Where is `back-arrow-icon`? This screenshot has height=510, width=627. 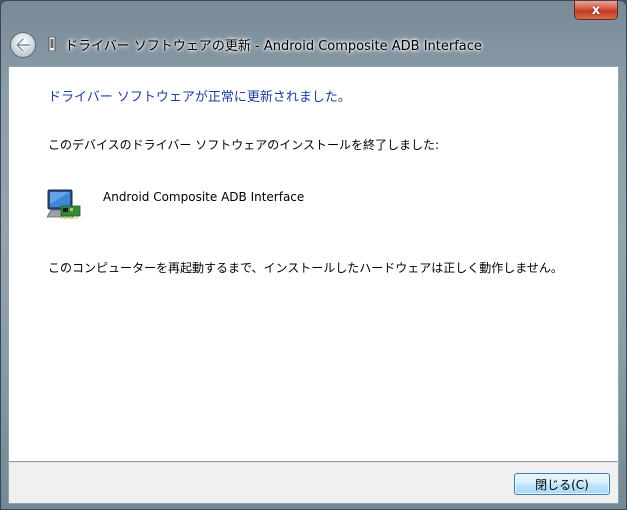 back-arrow-icon is located at coordinates (23, 45).